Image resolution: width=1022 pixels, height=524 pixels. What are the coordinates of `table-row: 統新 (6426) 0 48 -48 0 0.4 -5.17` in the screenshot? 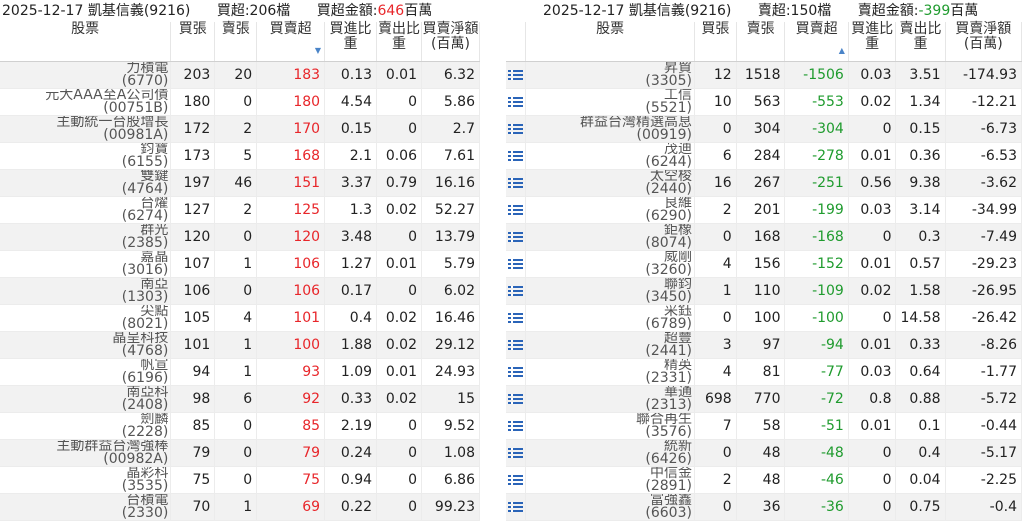 It's located at (764, 453).